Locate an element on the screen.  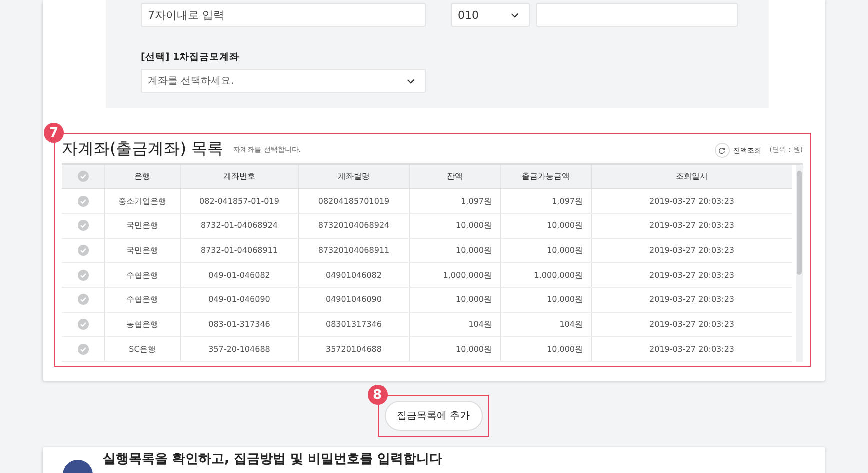
table-cell: 049-01-046082 is located at coordinates (239, 275).